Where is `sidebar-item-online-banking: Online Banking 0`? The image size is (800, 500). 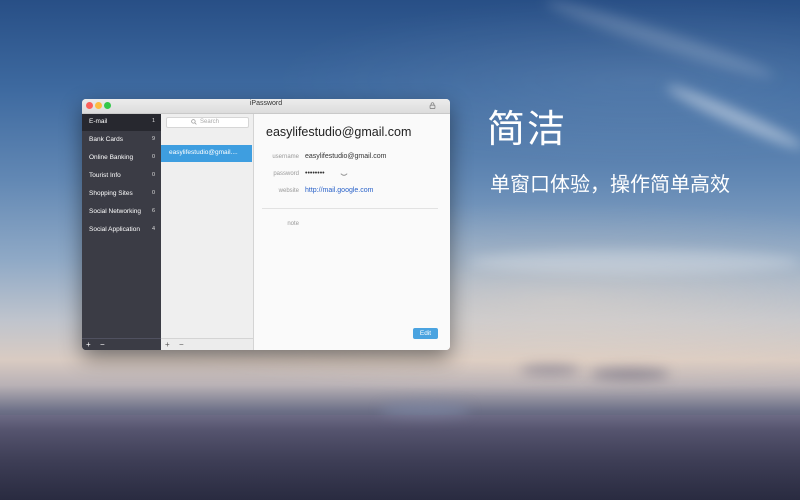 sidebar-item-online-banking: Online Banking 0 is located at coordinates (121, 158).